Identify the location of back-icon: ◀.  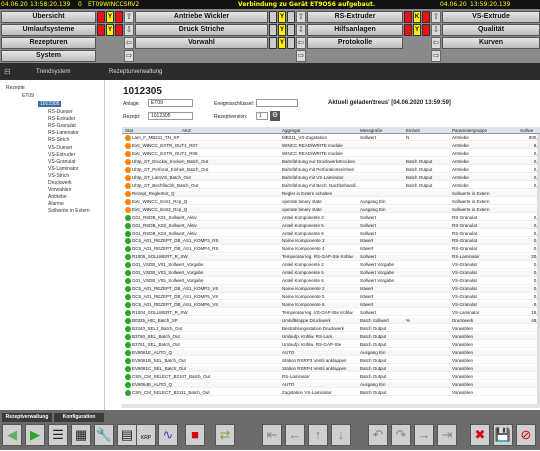
(12, 435).